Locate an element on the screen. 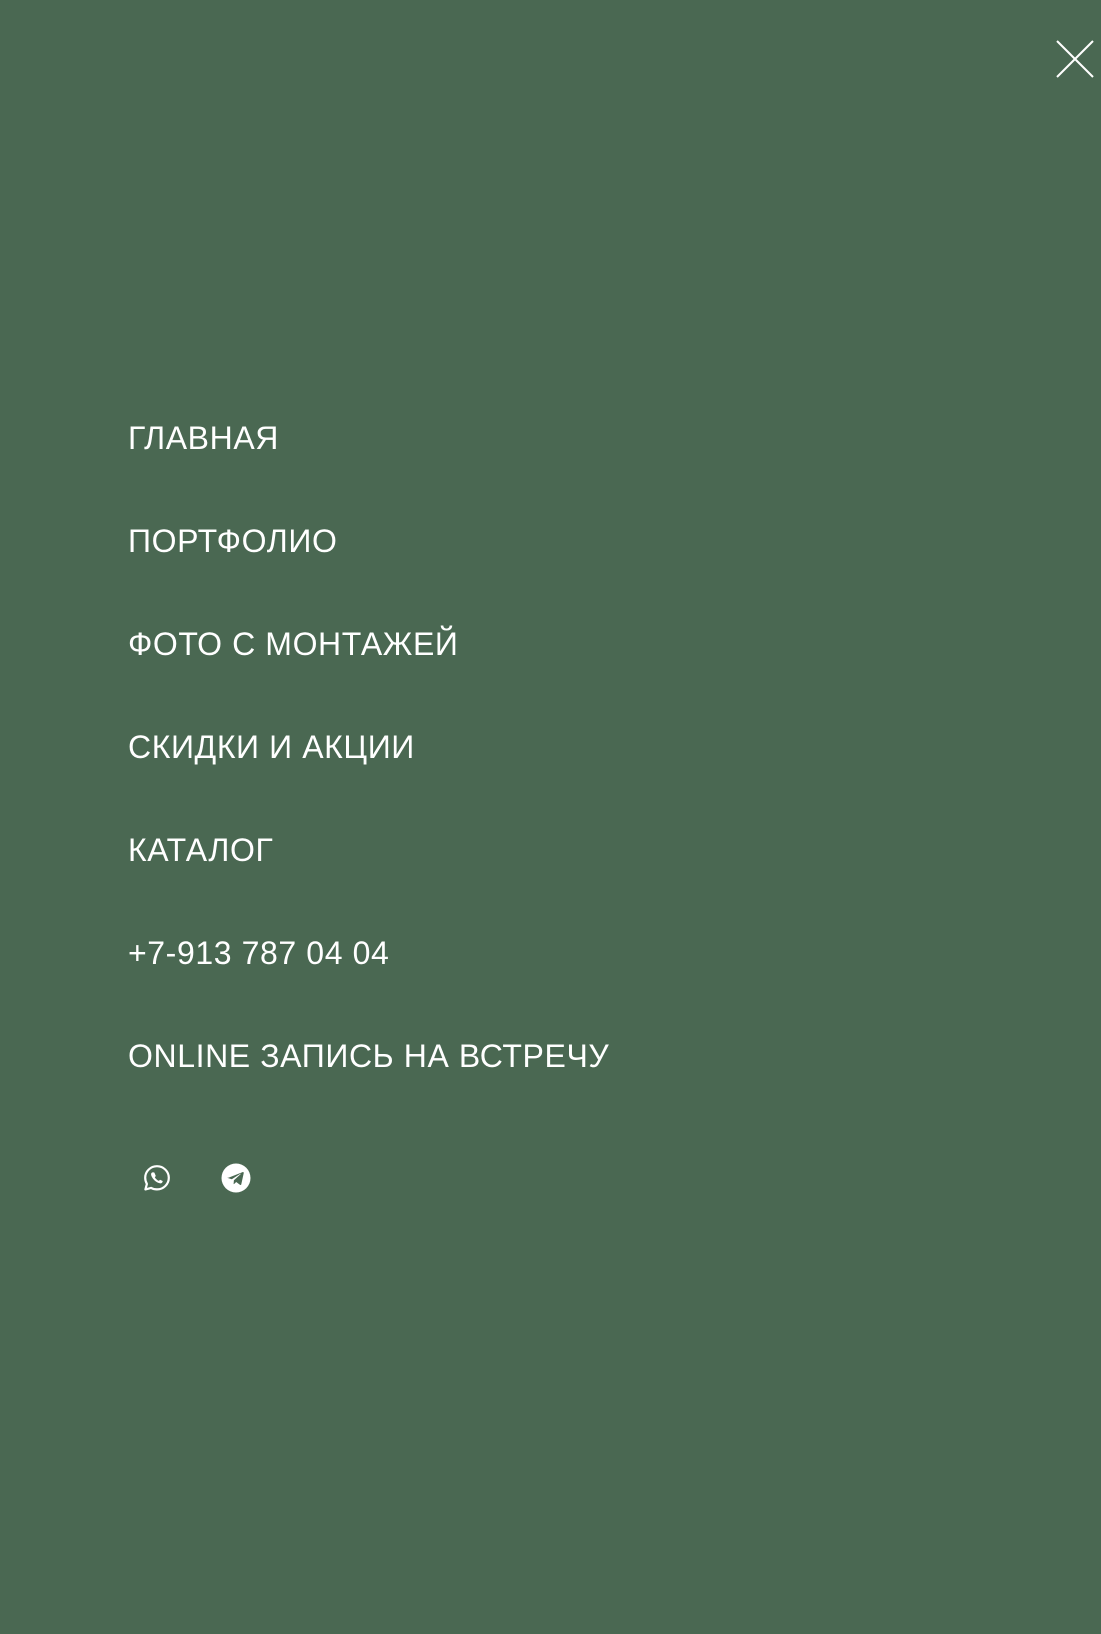 Image resolution: width=1101 pixels, height=1634 pixels. social-links is located at coordinates (221, 1178).